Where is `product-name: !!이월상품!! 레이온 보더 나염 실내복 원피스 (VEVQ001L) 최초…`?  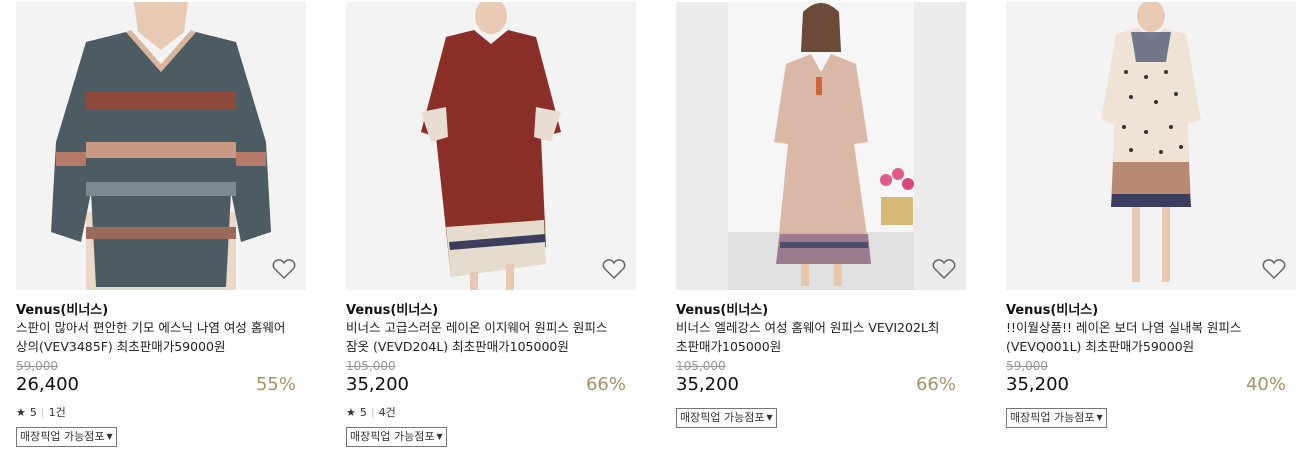
product-name: !!이월상품!! 레이온 보더 나염 실내복 원피스 (VEVQ001L) 최초… is located at coordinates (1141, 337).